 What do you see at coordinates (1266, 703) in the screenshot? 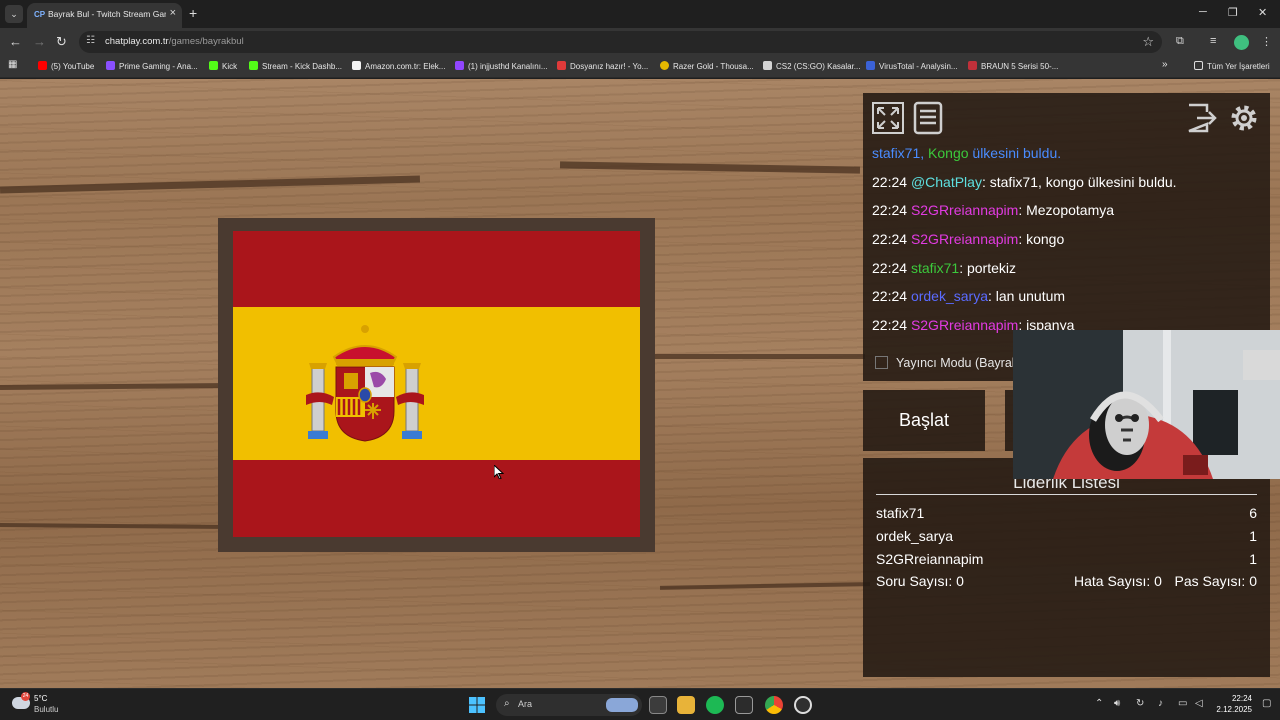
I see `notification-icon: ▢` at bounding box center [1266, 703].